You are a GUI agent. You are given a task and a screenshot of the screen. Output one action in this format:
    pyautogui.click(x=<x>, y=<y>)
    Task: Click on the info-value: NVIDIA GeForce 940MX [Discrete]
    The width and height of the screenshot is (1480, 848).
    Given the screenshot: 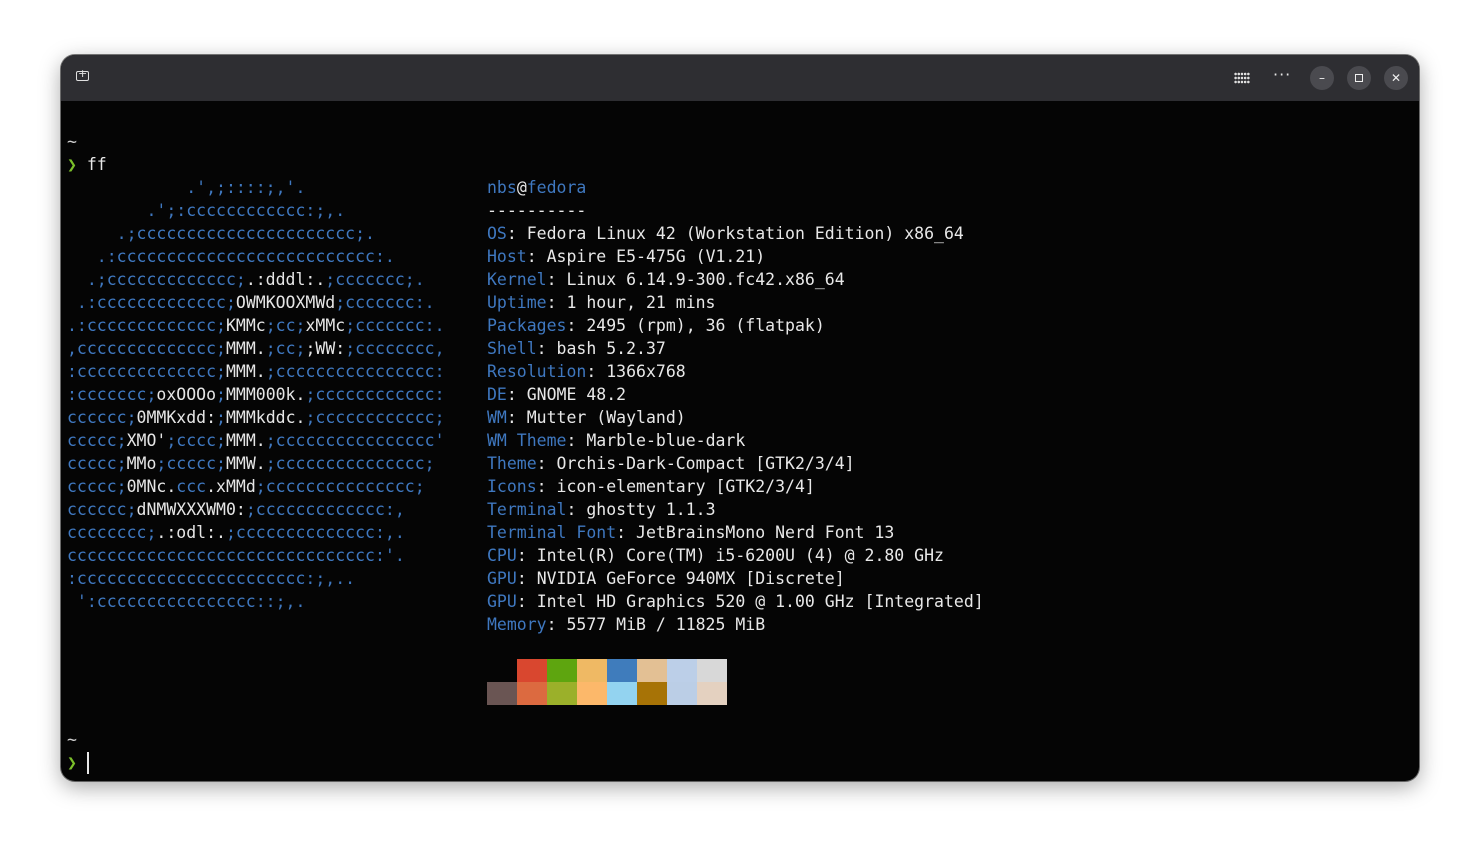 What is the action you would take?
    pyautogui.click(x=690, y=578)
    